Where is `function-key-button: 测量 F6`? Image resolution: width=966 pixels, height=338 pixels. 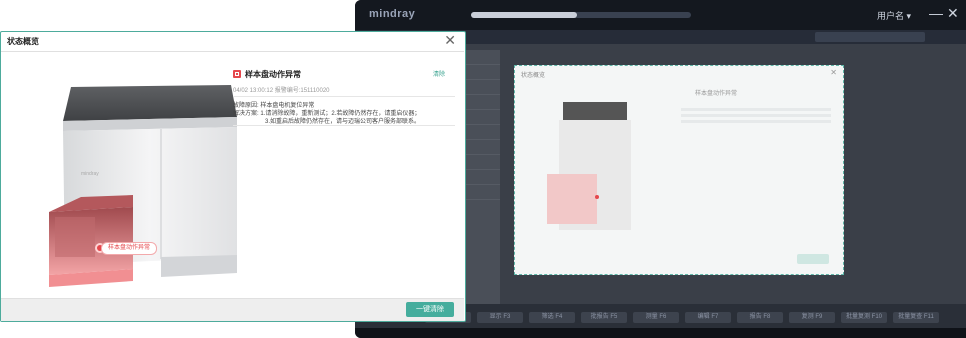 function-key-button: 测量 F6 is located at coordinates (656, 317).